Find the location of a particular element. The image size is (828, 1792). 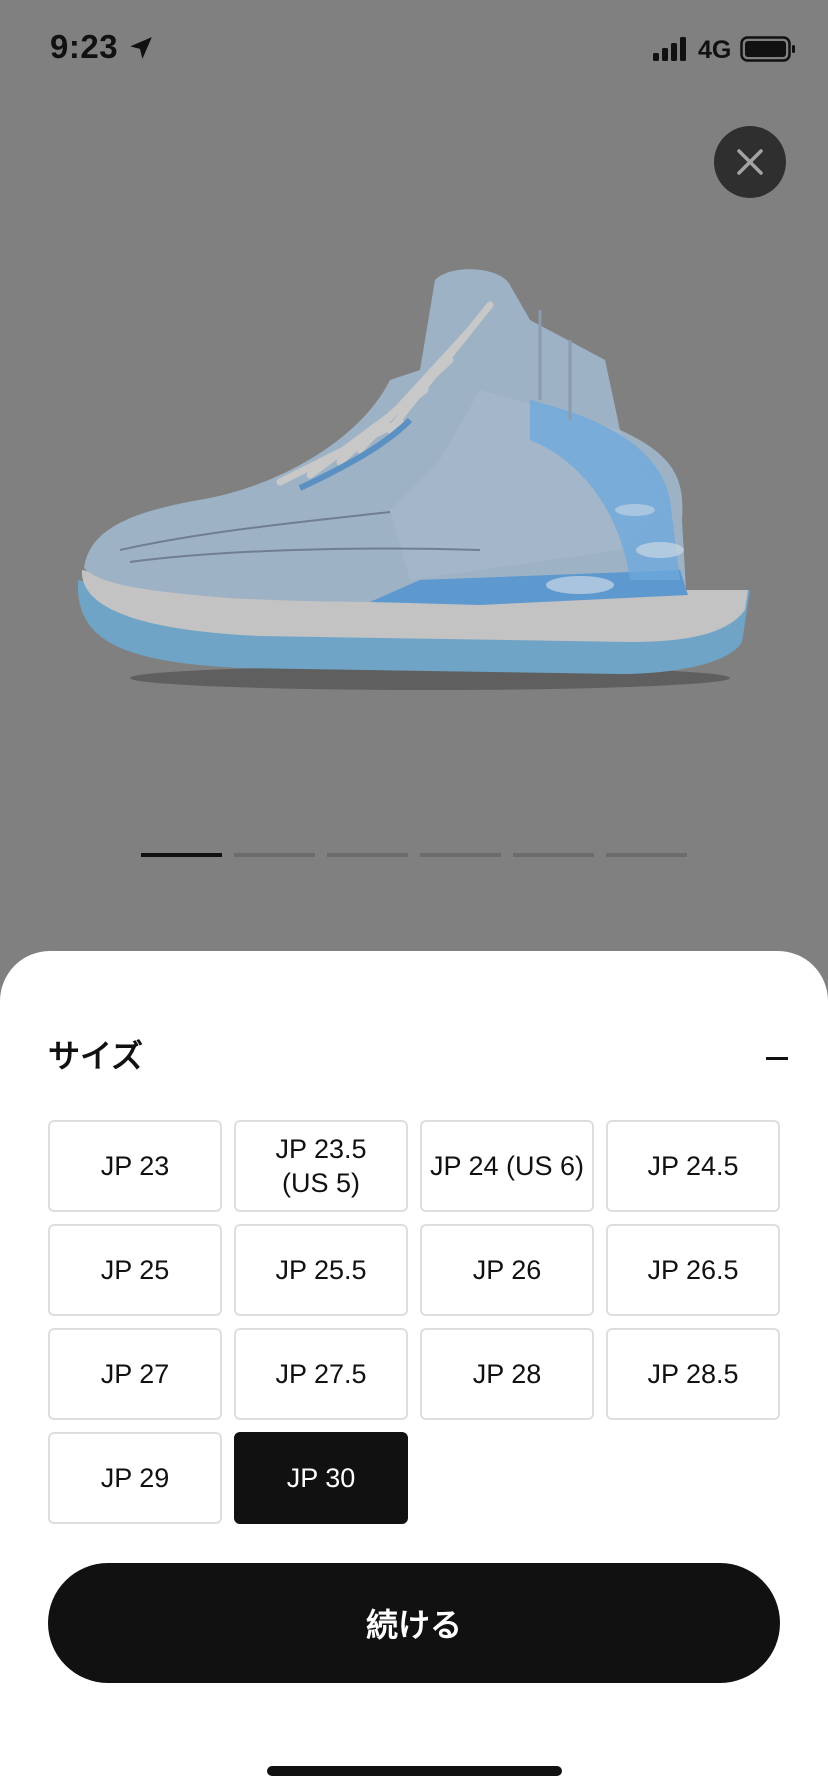

size-option: JP 26.5 is located at coordinates (693, 1270).